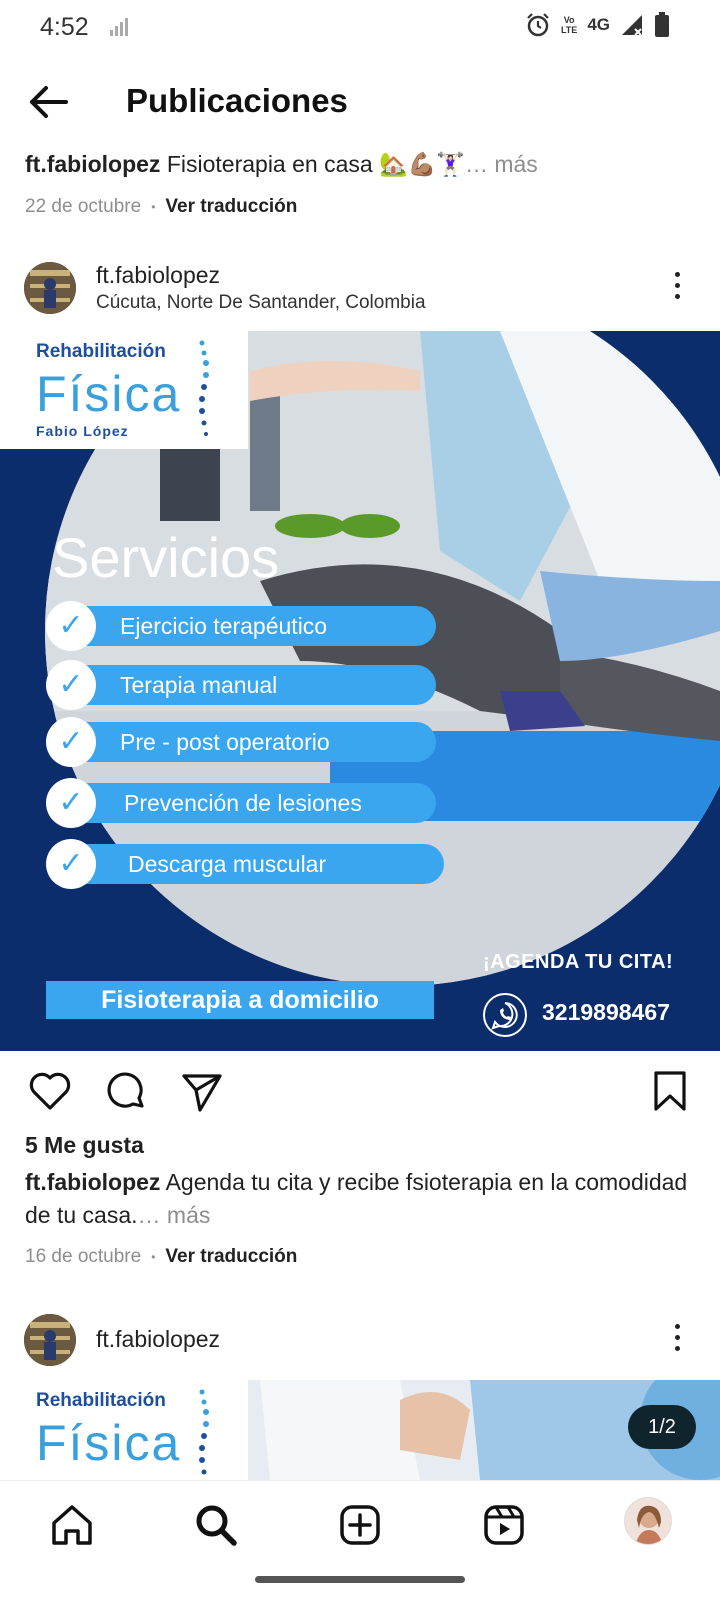 This screenshot has height=1600, width=720. Describe the element at coordinates (360, 1430) in the screenshot. I see `post-image: Rehabilitación Física` at that location.